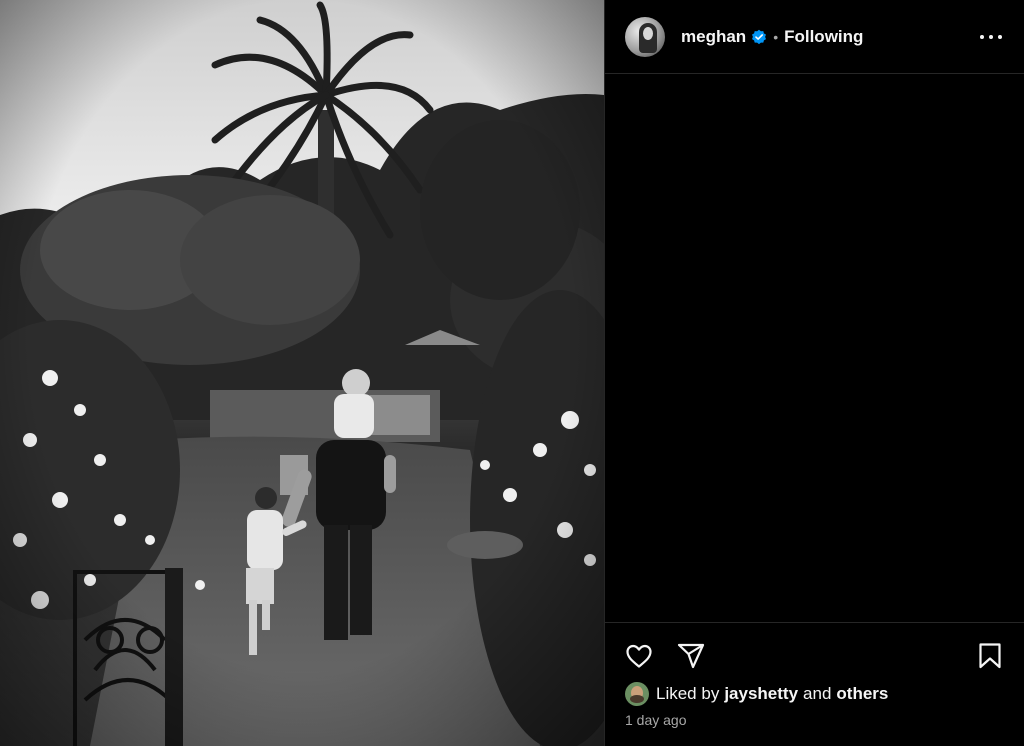 The image size is (1024, 746). Describe the element at coordinates (656, 720) in the screenshot. I see `post-timestamp: 1 day ago` at that location.